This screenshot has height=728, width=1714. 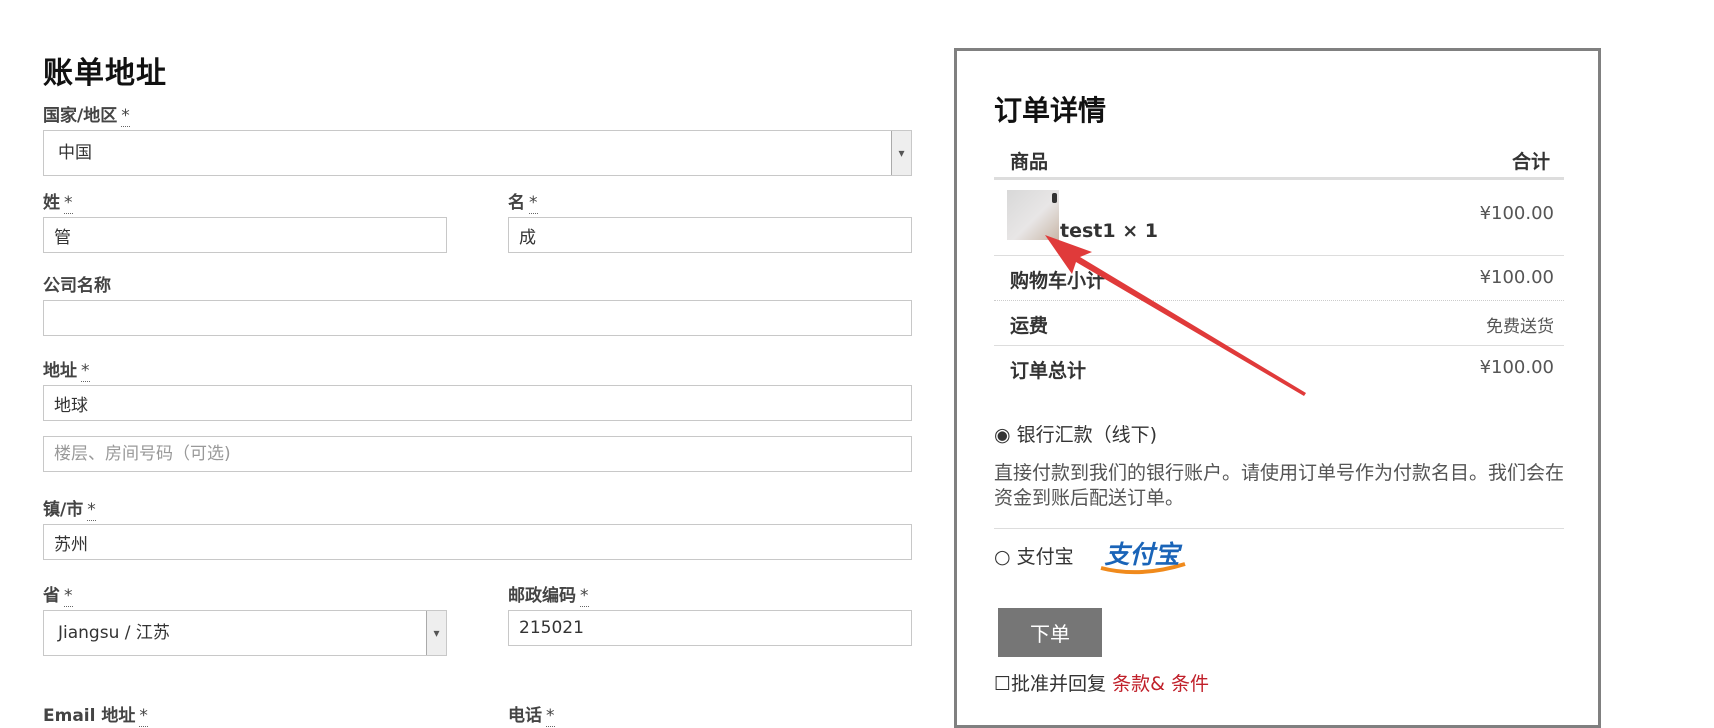 What do you see at coordinates (77, 286) in the screenshot?
I see `company-label: 公司名称` at bounding box center [77, 286].